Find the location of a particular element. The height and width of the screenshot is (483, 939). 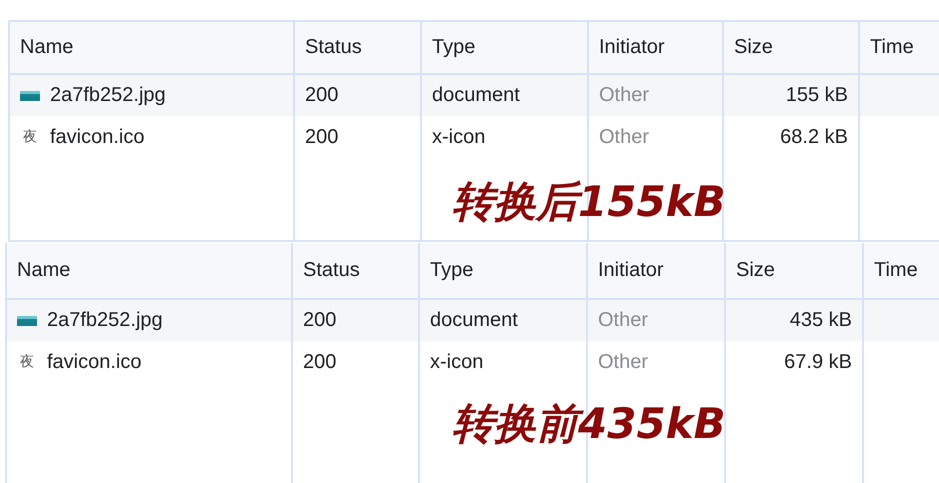

annotation-text: 转换前435kB is located at coordinates (589, 424).